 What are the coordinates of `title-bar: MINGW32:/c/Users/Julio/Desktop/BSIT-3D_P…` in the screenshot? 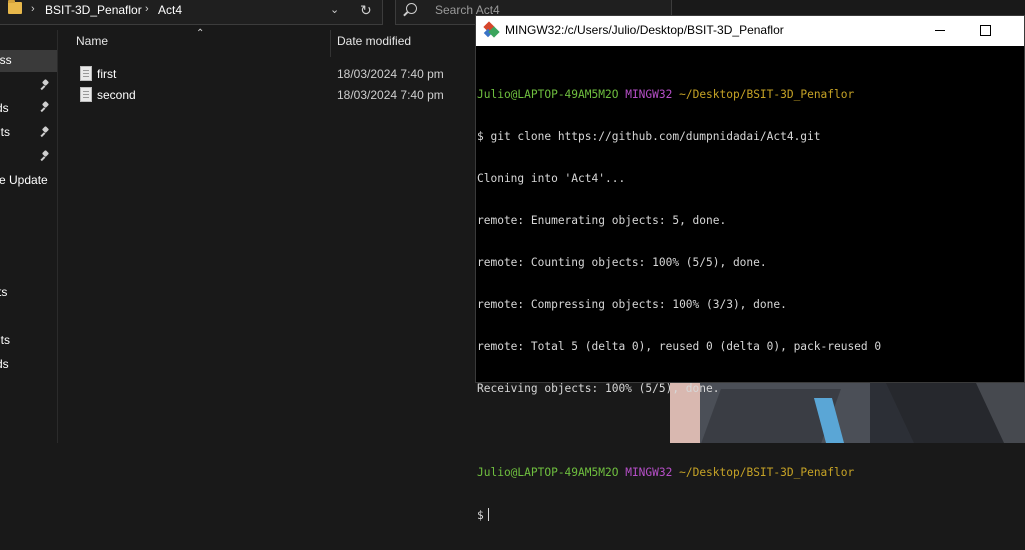 It's located at (750, 31).